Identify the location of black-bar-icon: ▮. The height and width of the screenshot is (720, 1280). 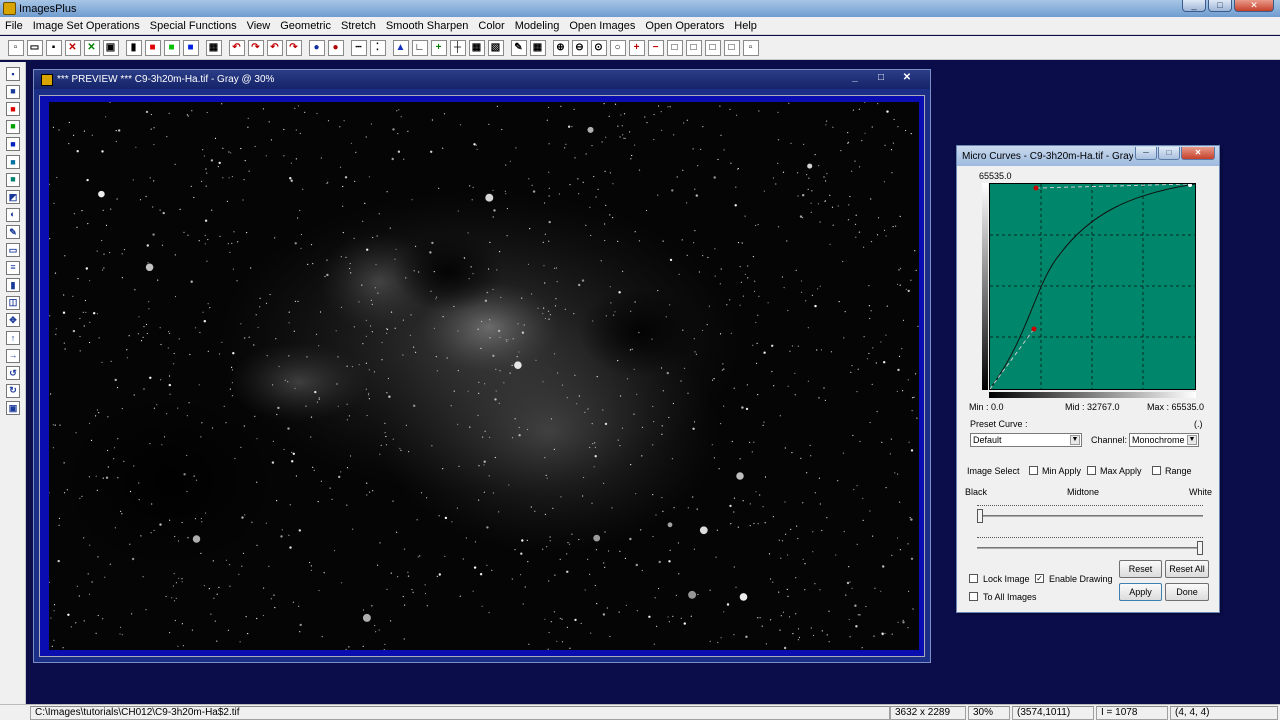
(13, 285).